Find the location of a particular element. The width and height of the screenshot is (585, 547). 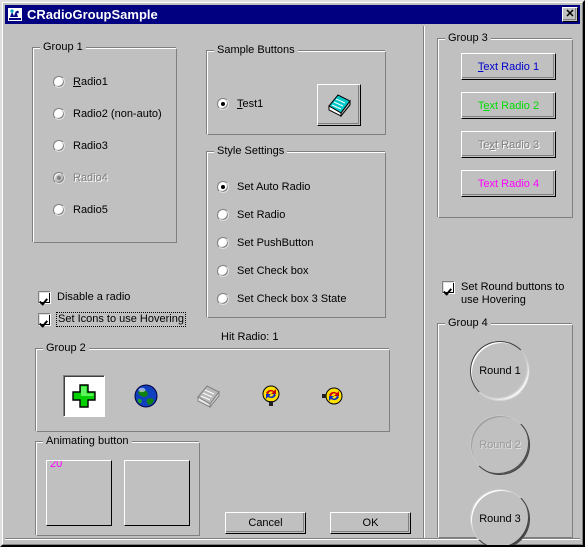

text-radio-1-label: Text Radio 1 is located at coordinates (508, 66).